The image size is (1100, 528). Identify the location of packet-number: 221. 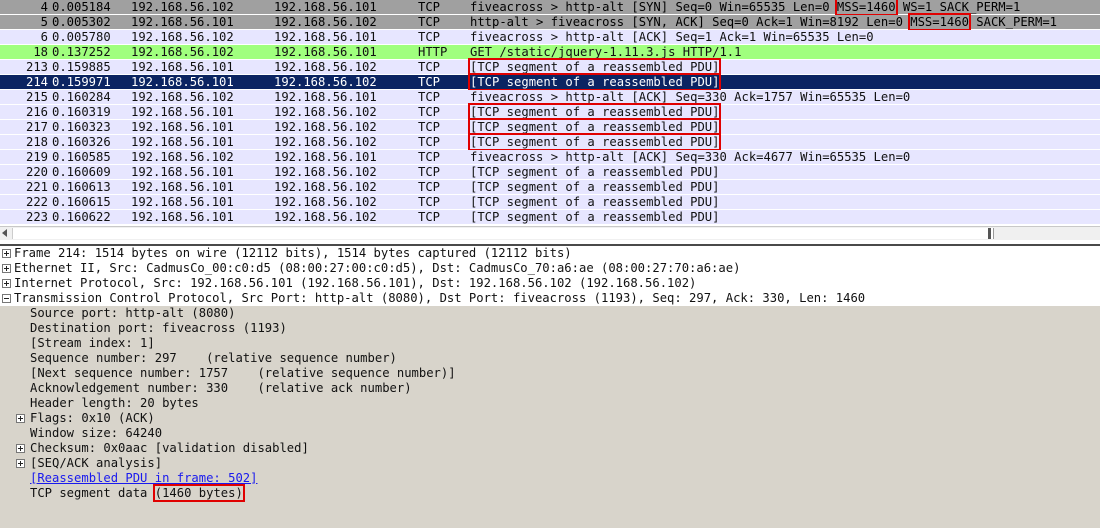
(36, 187).